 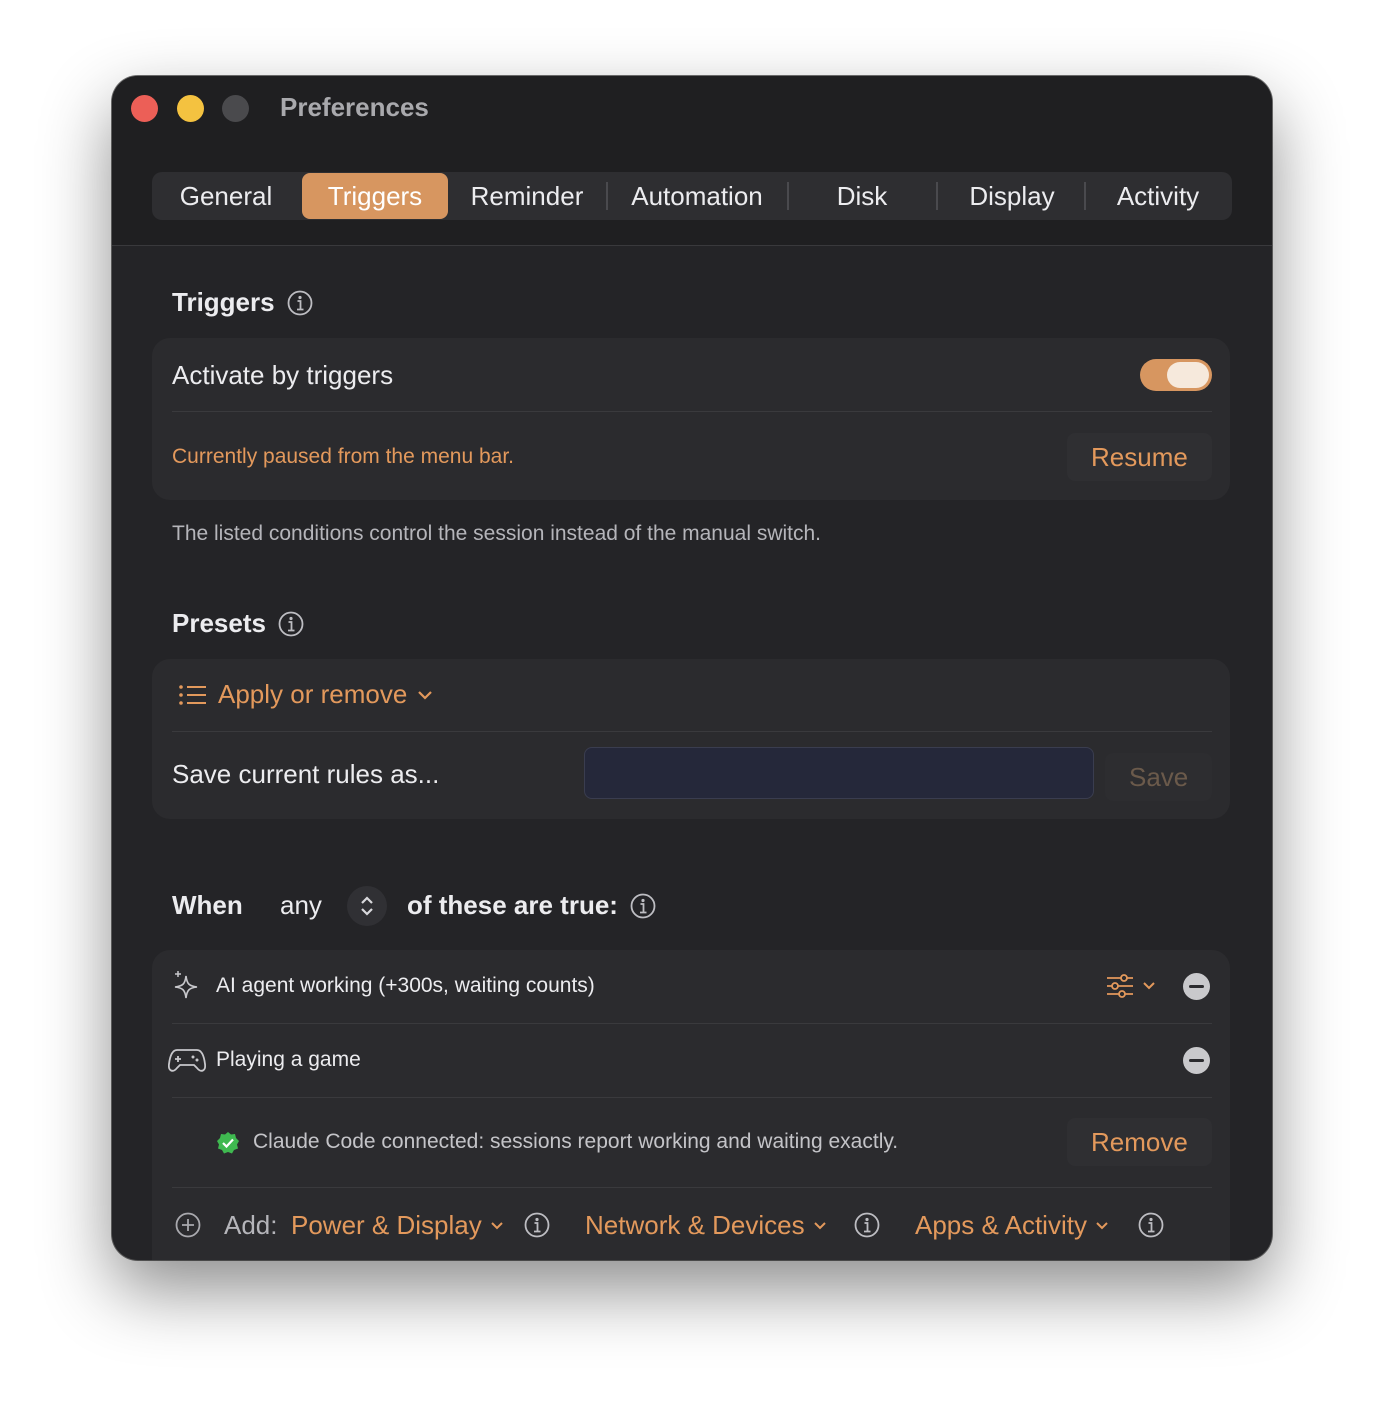 What do you see at coordinates (1139, 457) in the screenshot?
I see `resume-button: Resume` at bounding box center [1139, 457].